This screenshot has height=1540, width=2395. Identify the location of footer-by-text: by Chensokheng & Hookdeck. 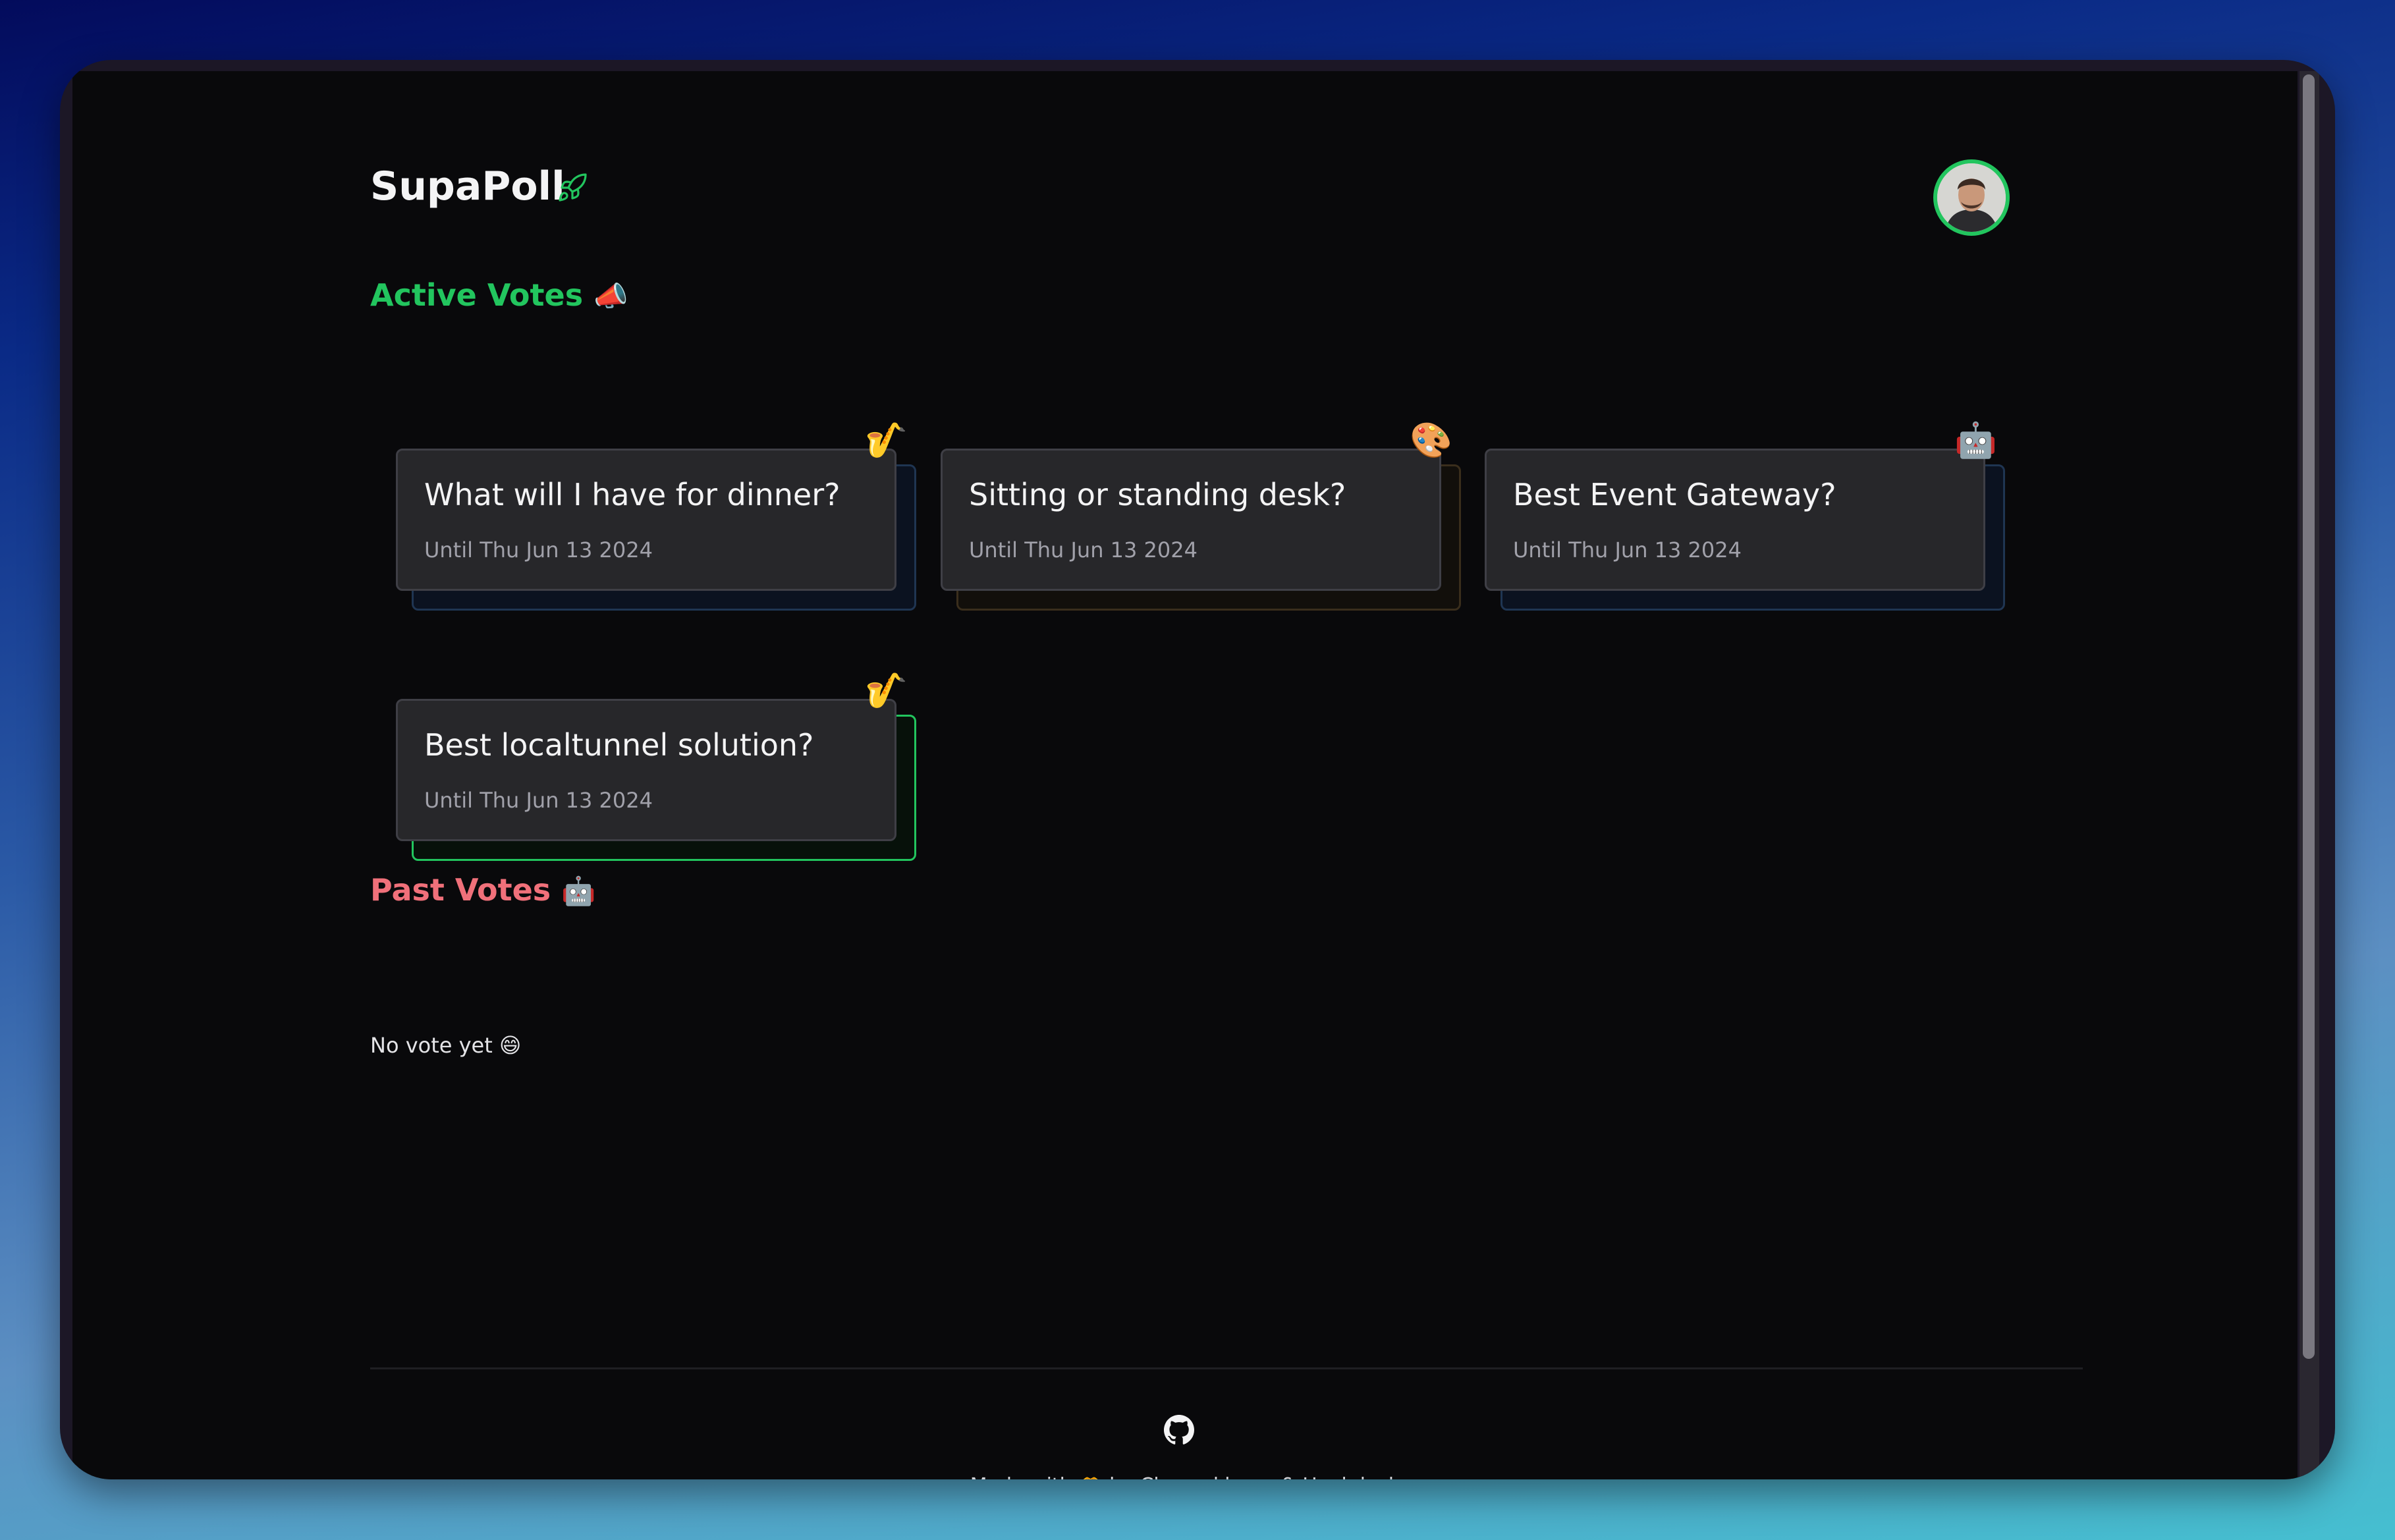
(1254, 1476).